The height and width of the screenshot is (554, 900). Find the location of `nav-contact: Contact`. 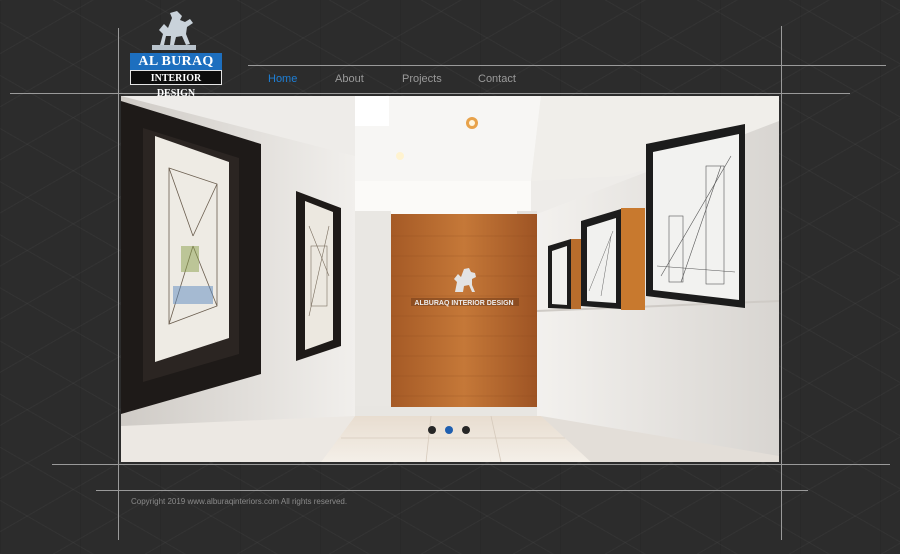

nav-contact: Contact is located at coordinates (497, 79).